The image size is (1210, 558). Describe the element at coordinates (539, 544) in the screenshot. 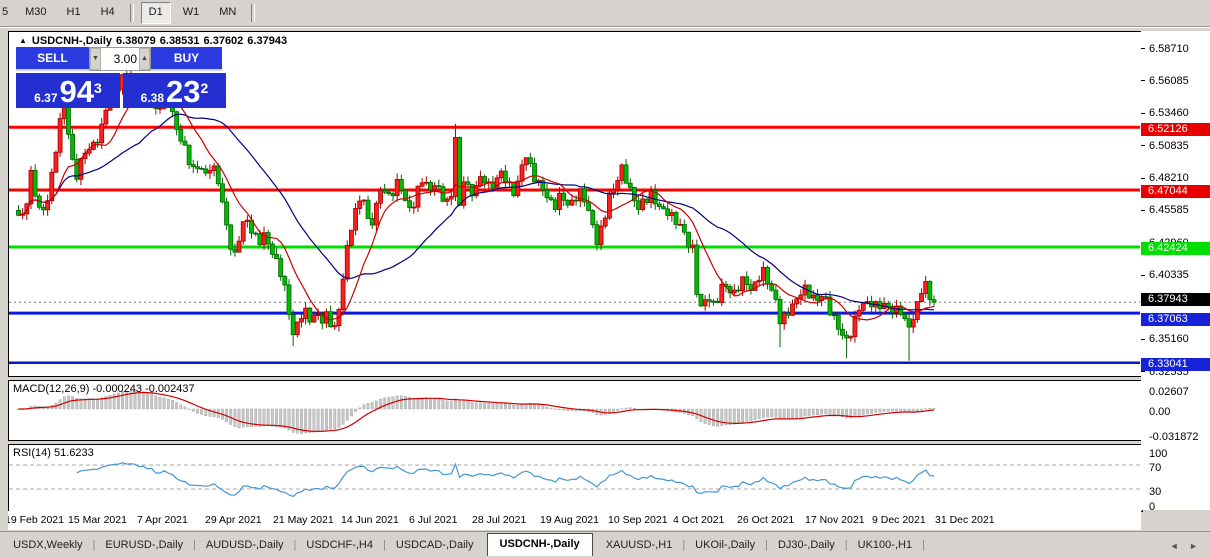

I see `chart-tab-usdcnh-daily: USDCNH-,Daily` at that location.